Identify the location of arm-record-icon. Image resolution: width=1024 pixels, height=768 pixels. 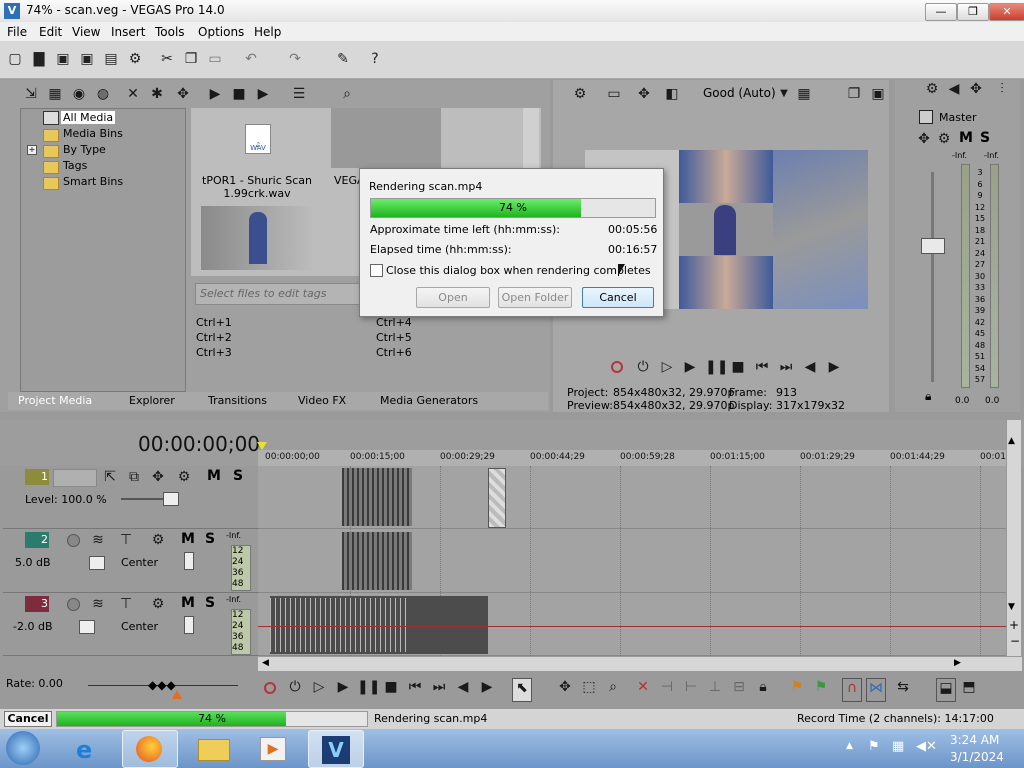
(73, 604).